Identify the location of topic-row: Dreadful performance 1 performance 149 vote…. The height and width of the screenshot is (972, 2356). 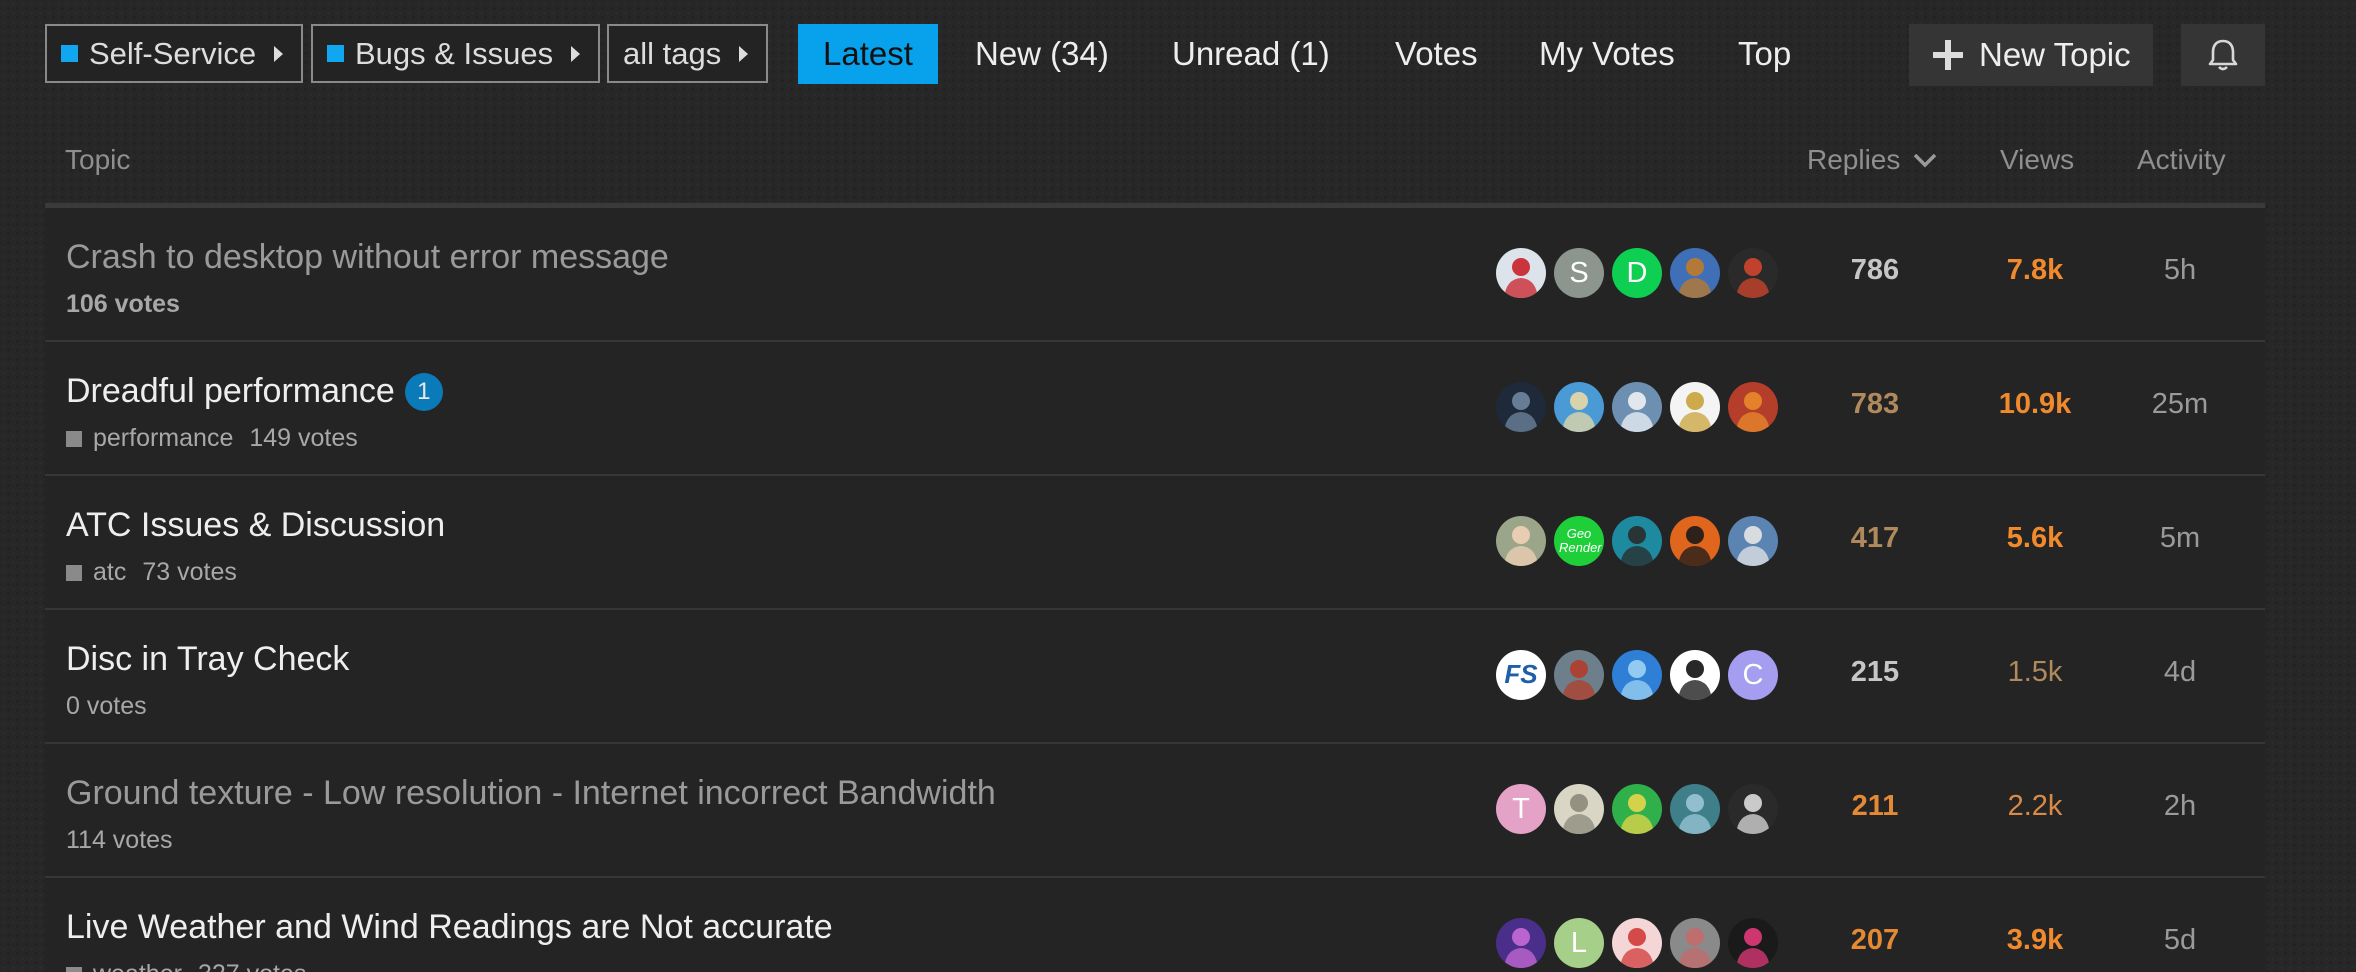
(1155, 409).